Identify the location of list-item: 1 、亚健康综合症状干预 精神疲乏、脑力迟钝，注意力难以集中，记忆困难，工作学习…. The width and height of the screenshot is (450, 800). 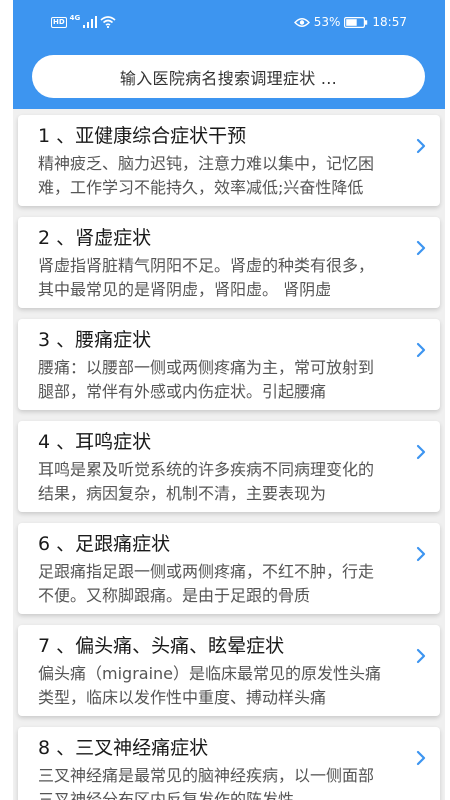
(229, 160).